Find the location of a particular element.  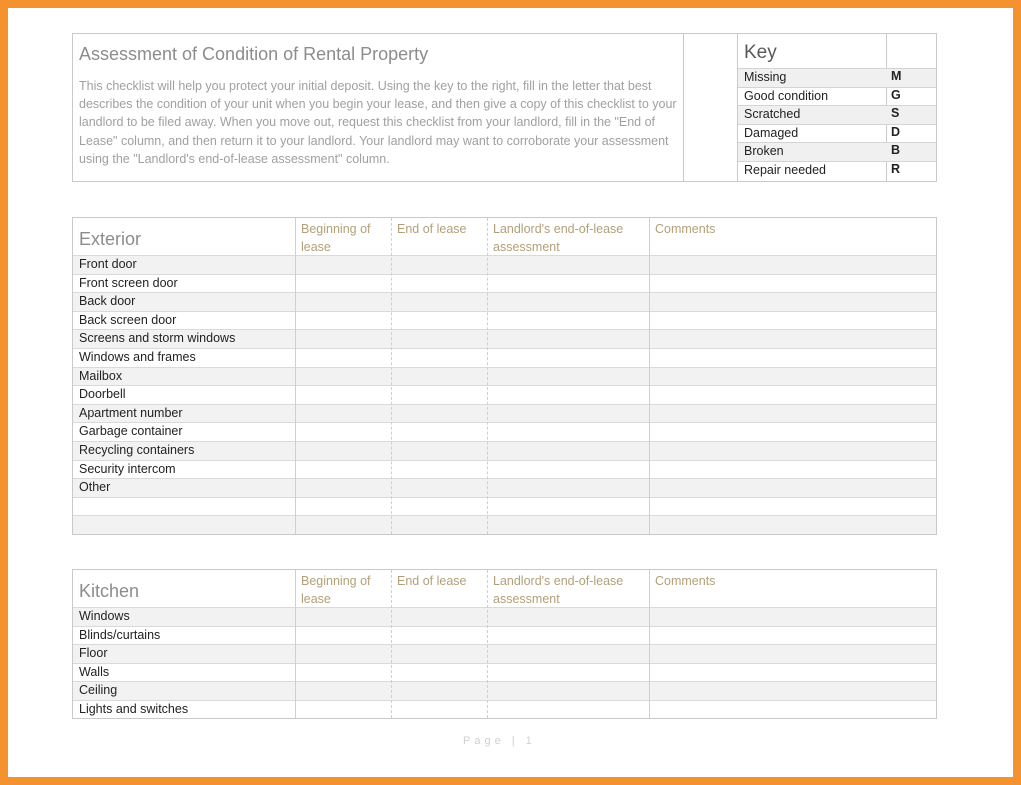

key-label: Scratched is located at coordinates (772, 114).